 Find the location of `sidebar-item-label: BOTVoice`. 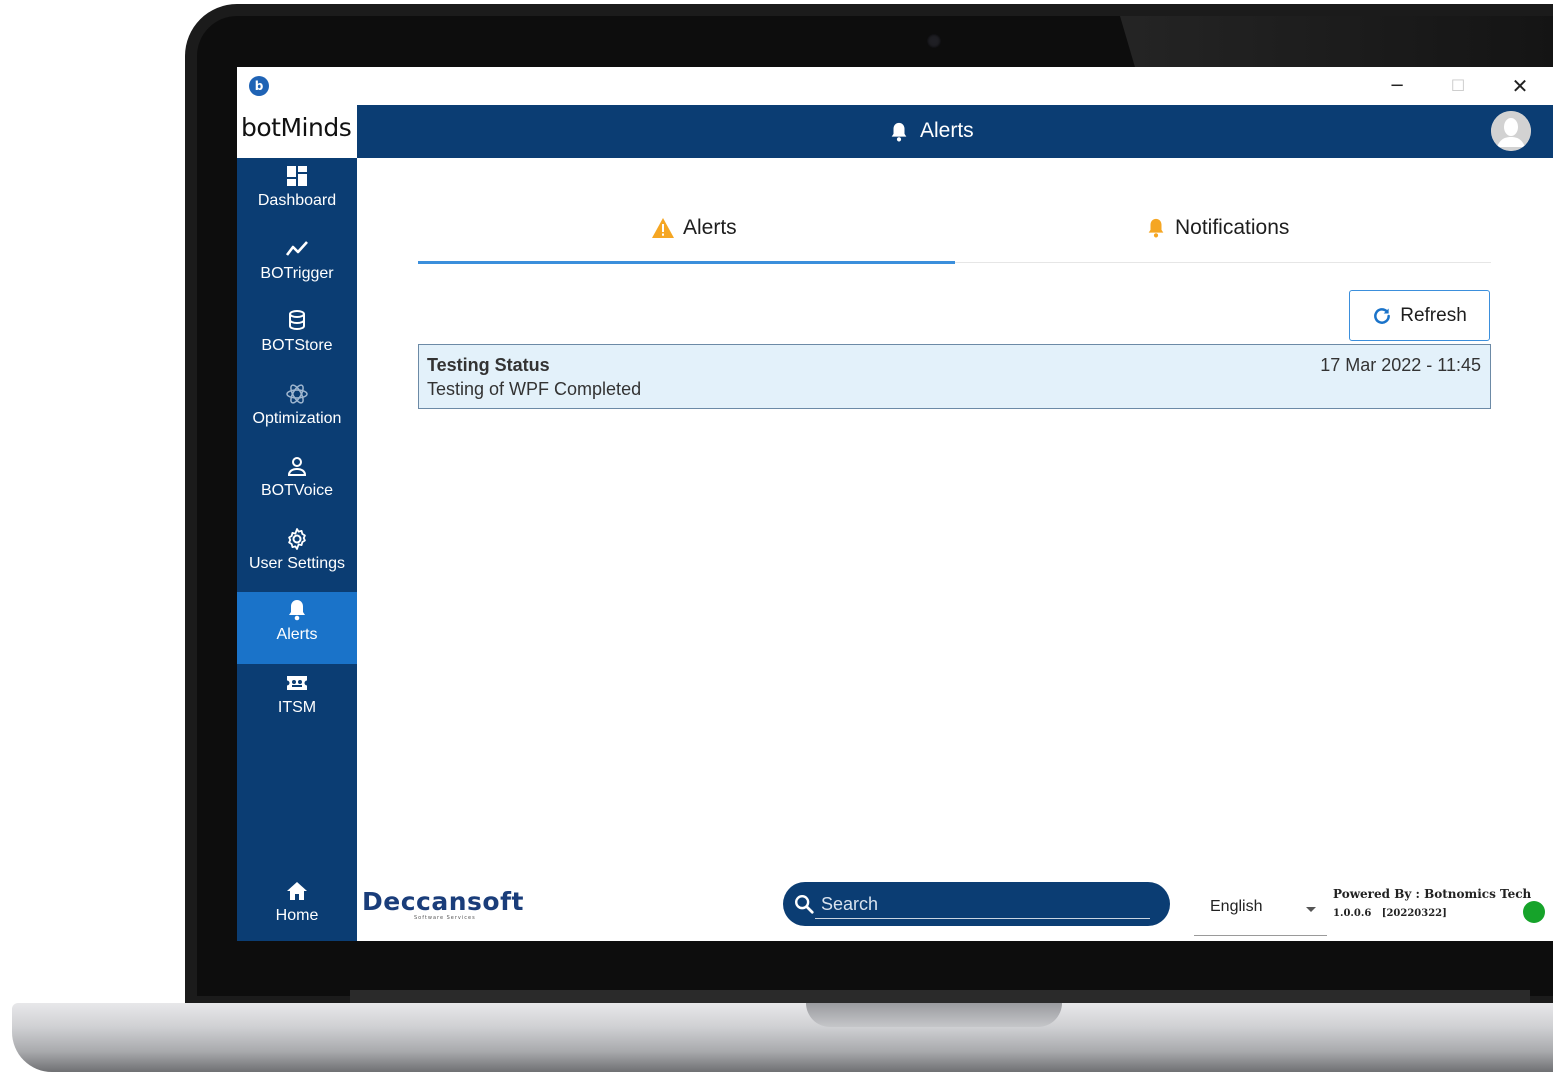

sidebar-item-label: BOTVoice is located at coordinates (297, 490).